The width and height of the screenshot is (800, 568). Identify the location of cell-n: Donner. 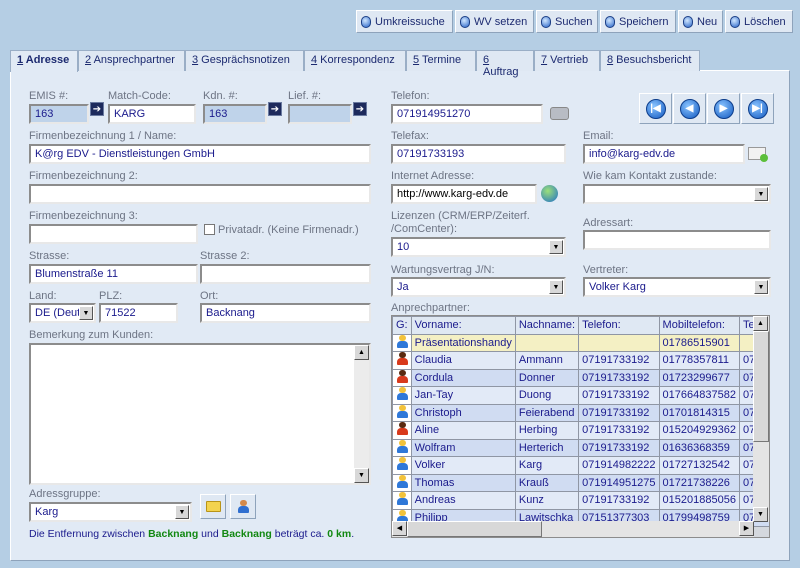
(547, 377).